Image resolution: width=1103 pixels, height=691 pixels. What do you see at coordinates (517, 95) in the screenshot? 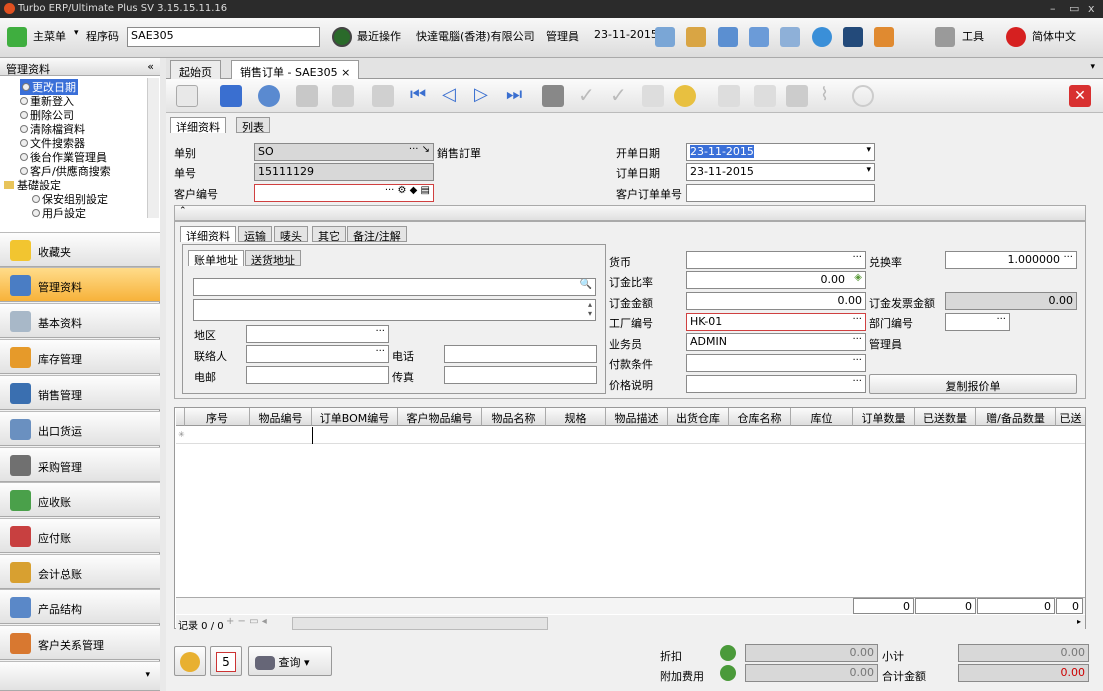
I see `last-record-icon: ⏭` at bounding box center [517, 95].